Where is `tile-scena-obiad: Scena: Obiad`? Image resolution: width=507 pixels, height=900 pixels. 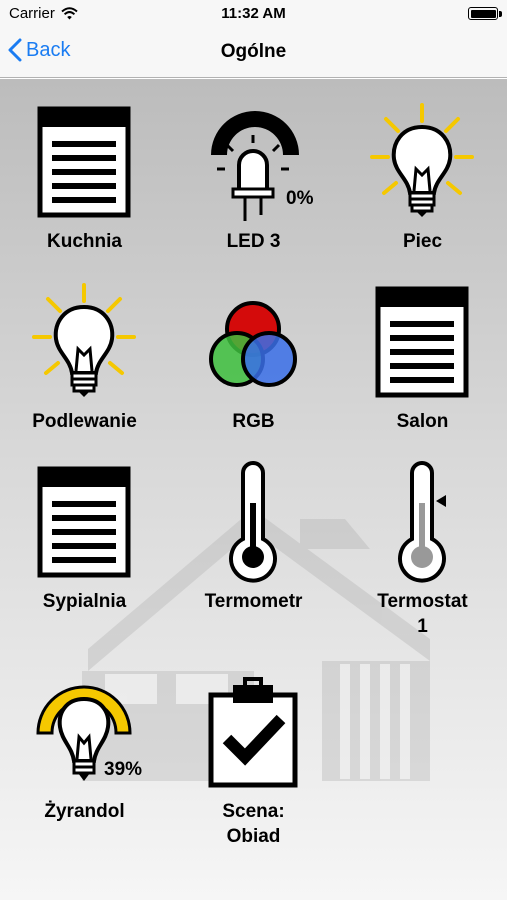
tile-scena-obiad: Scena: Obiad is located at coordinates (253, 748).